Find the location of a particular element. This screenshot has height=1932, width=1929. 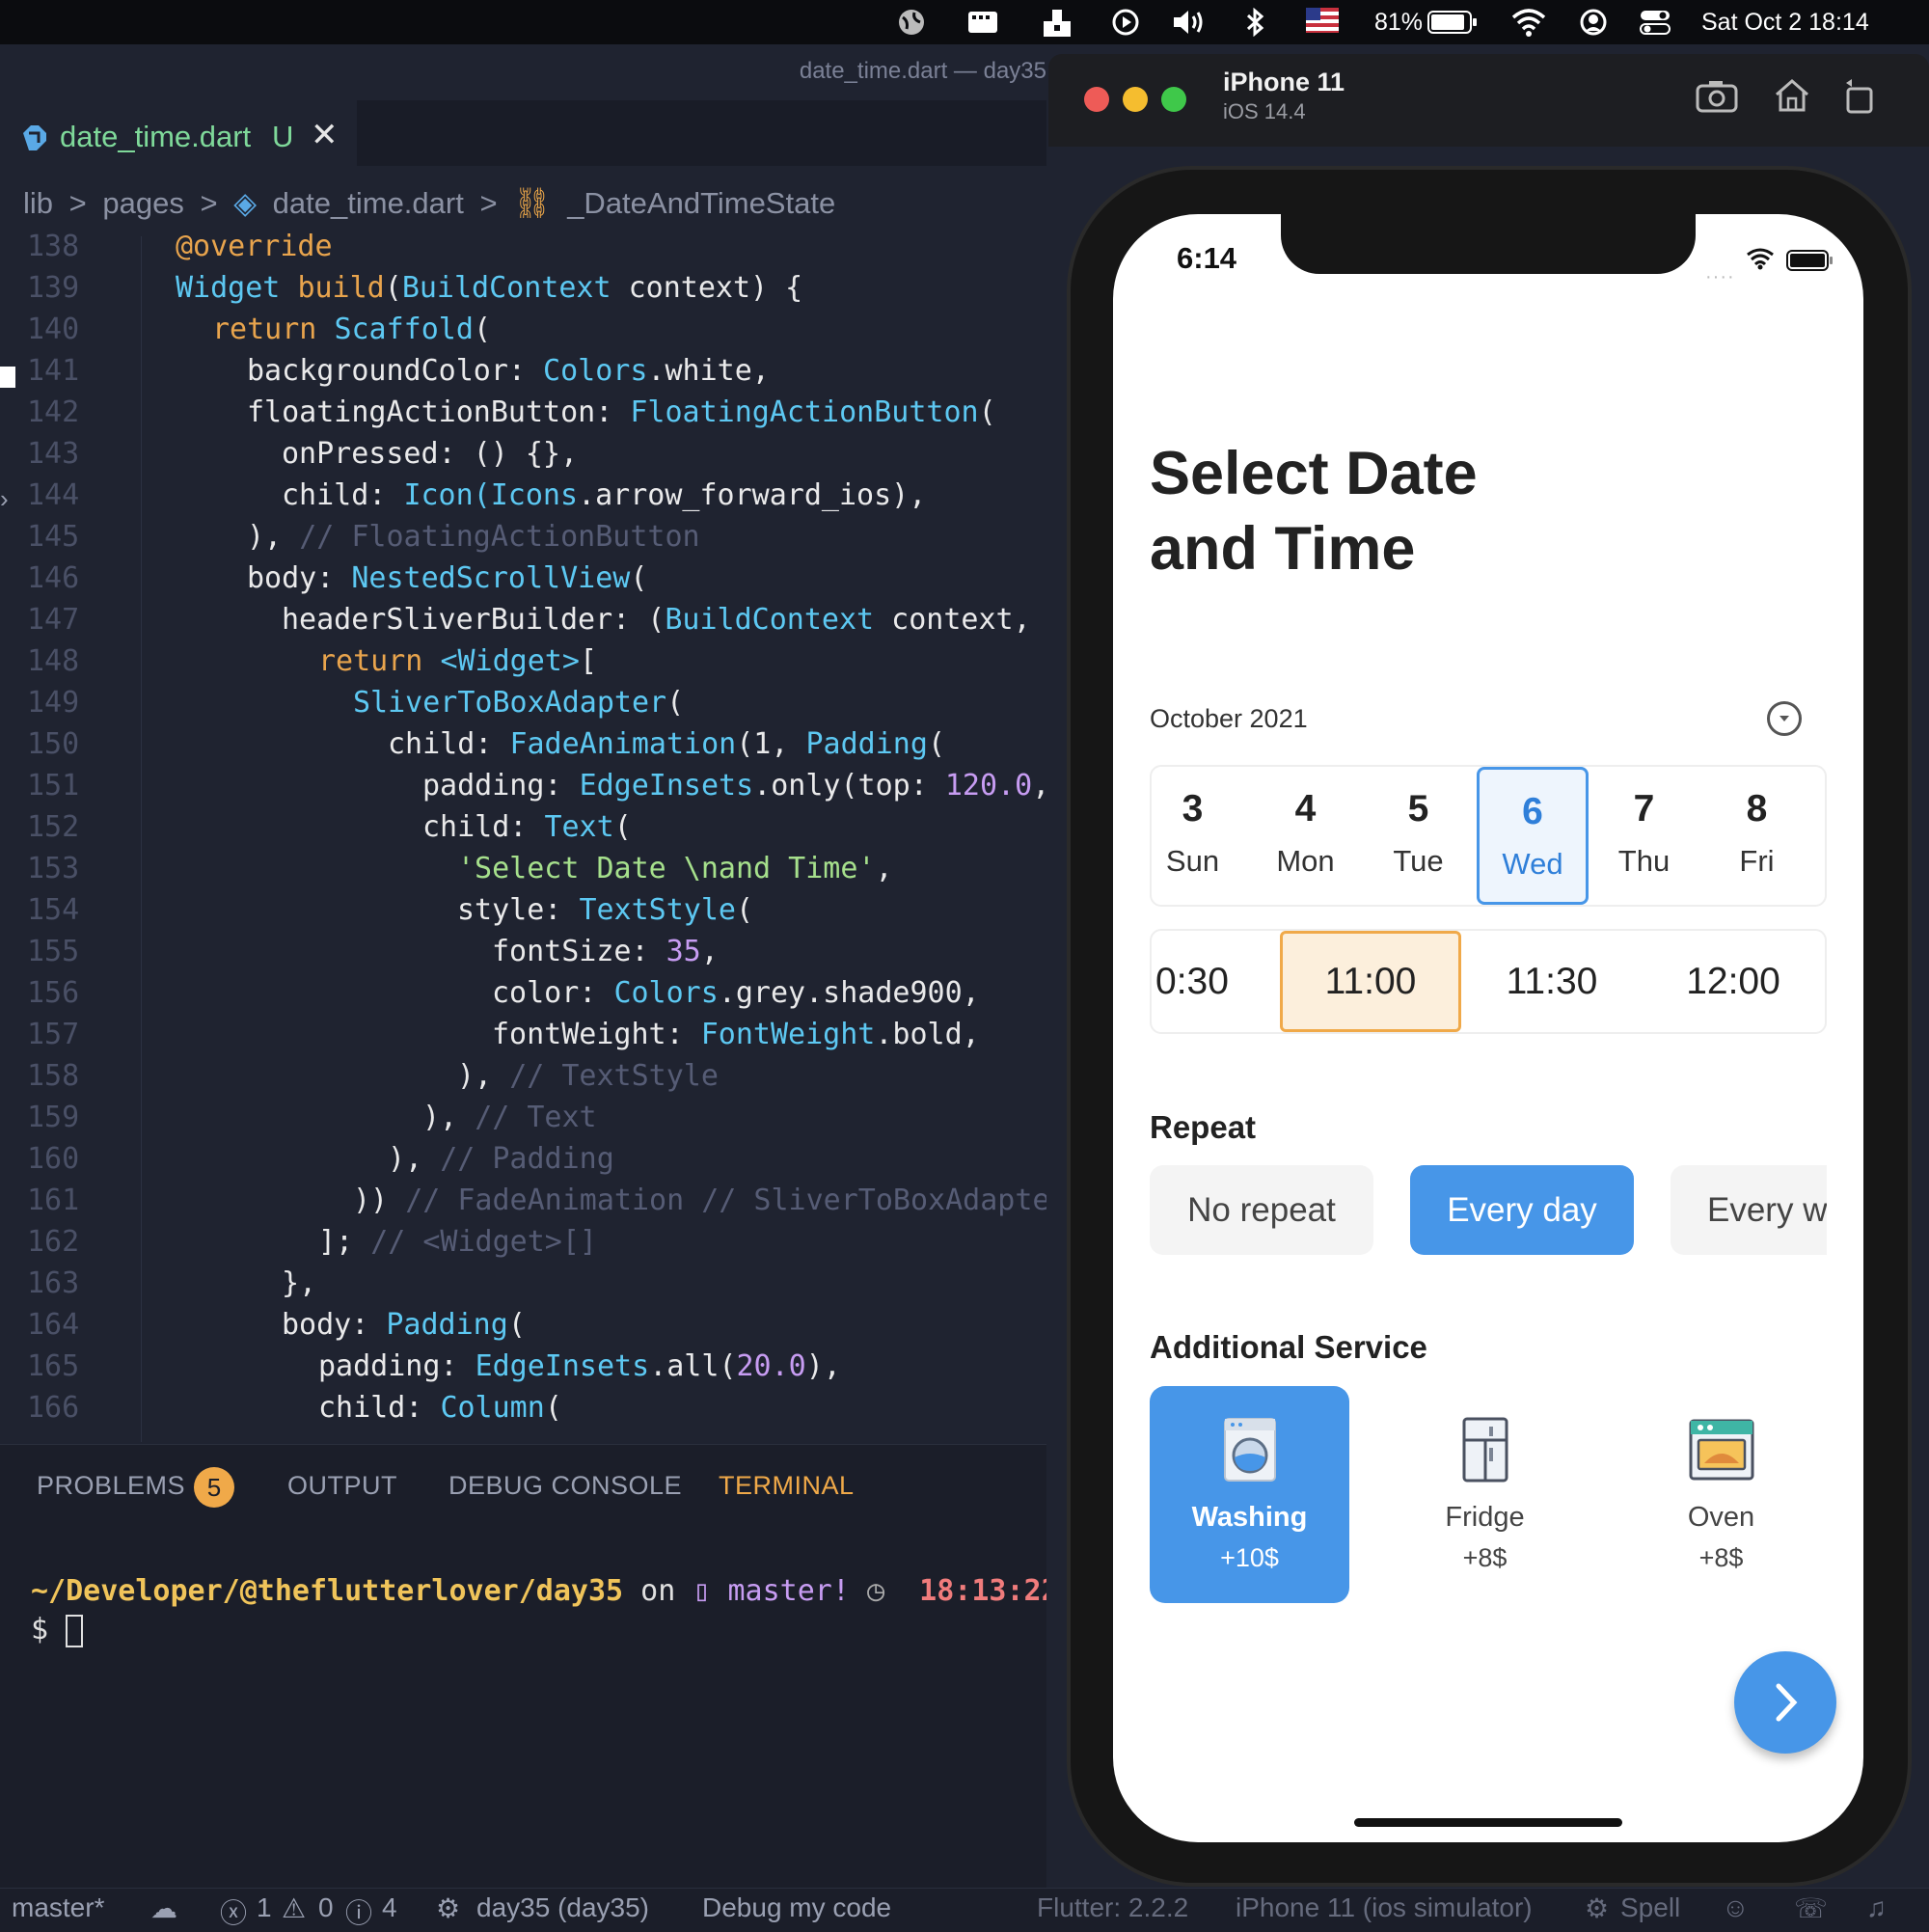

code-line: Widget build(BuildContext context) { is located at coordinates (489, 288).